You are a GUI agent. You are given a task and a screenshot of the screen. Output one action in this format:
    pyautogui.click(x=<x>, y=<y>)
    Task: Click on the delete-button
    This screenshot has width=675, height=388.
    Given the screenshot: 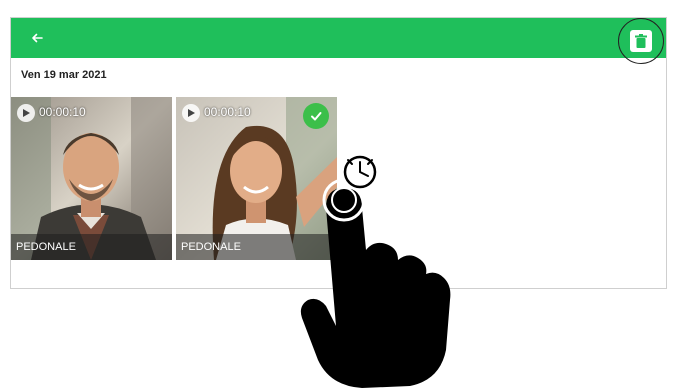 What is the action you would take?
    pyautogui.click(x=641, y=41)
    